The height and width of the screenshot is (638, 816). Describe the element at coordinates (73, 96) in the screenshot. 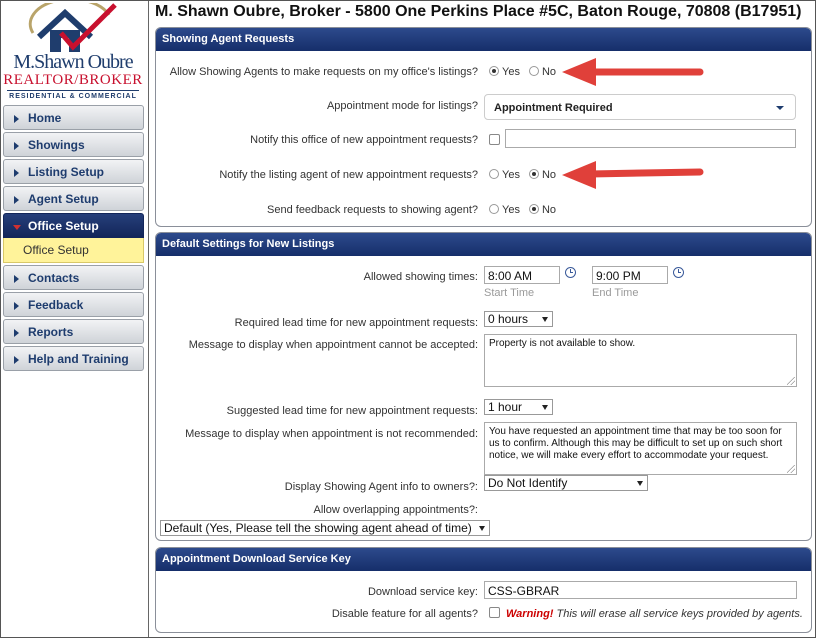

I see `logo-tagline: RESIDENTIAL & COMMERCIAL` at that location.